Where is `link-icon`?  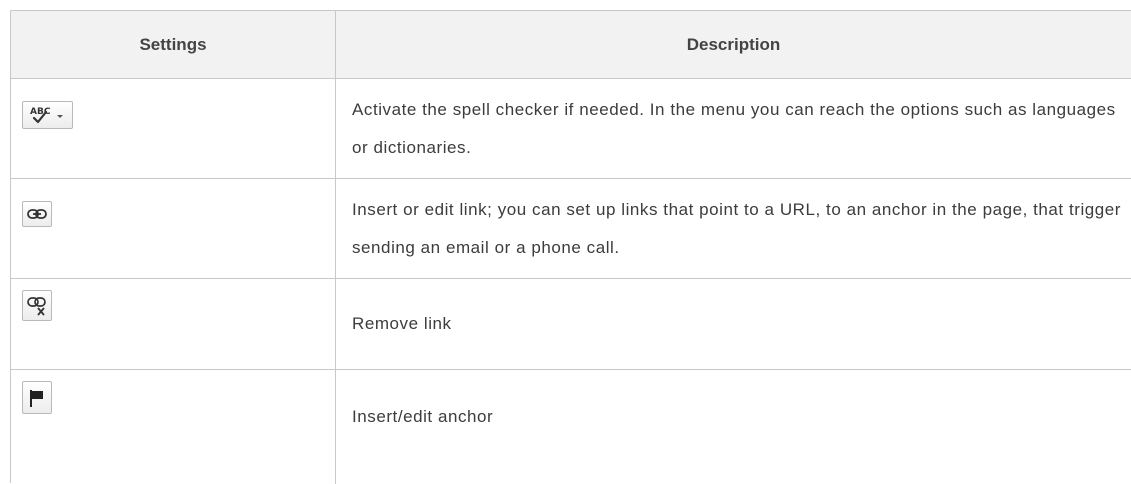 link-icon is located at coordinates (37, 214).